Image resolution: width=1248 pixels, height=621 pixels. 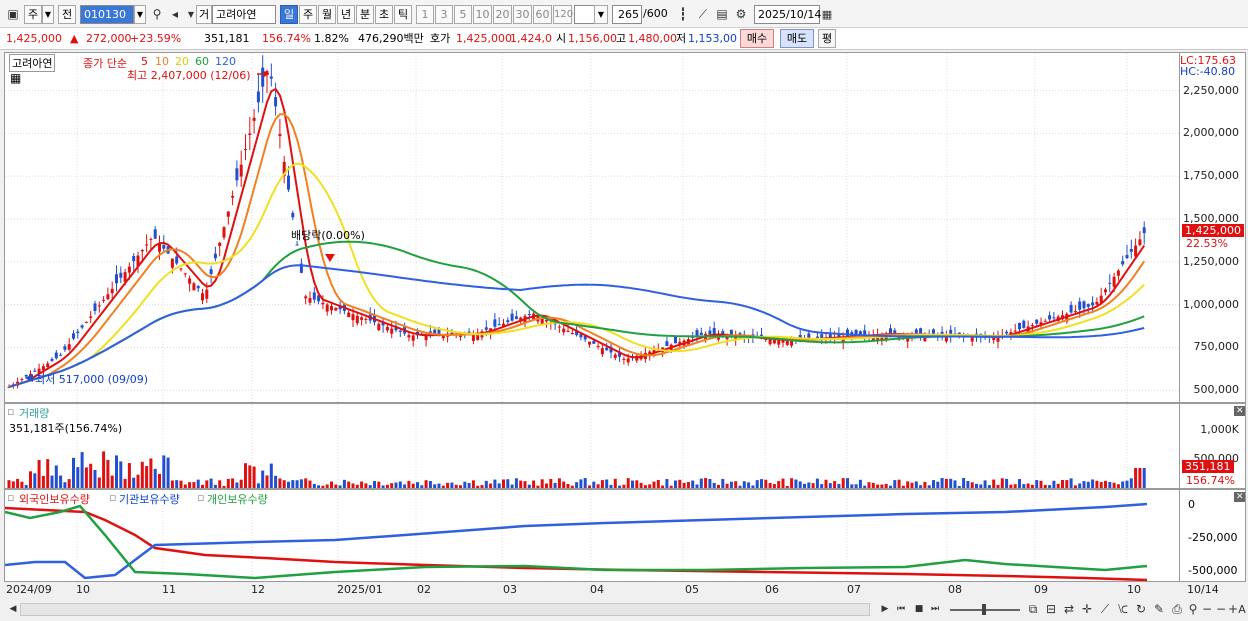 What do you see at coordinates (1219, 429) in the screenshot?
I see `volume-tick-1000k: 1,000K` at bounding box center [1219, 429].